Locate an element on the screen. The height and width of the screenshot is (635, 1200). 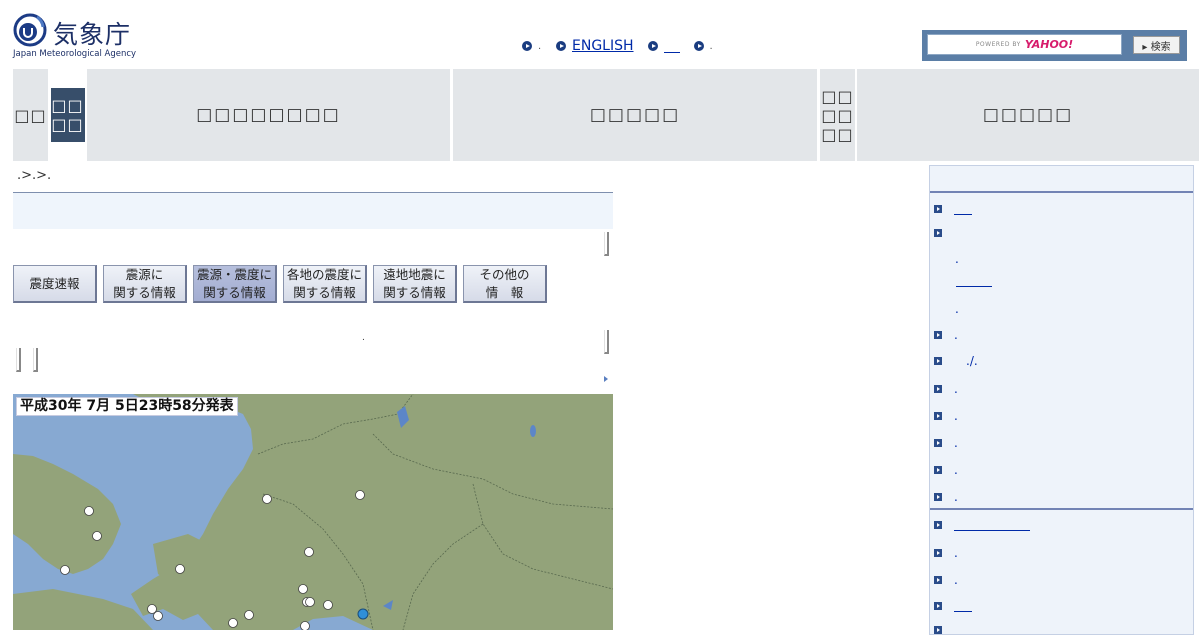
yahoo-logo: YAHOO! is located at coordinates (1049, 44).